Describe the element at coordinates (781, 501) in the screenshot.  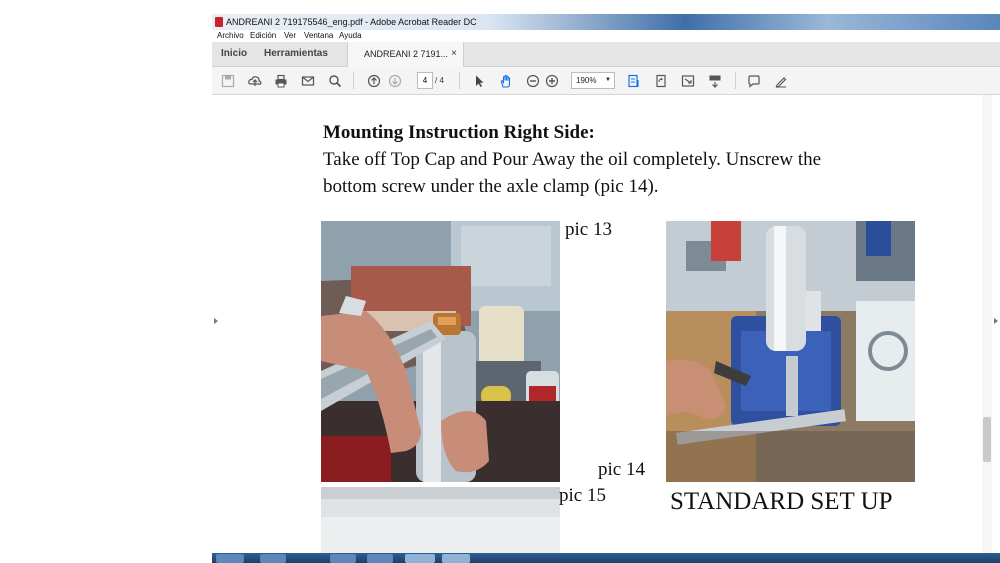
I see `caption-standard-set-up: STANDARD SET UP` at that location.